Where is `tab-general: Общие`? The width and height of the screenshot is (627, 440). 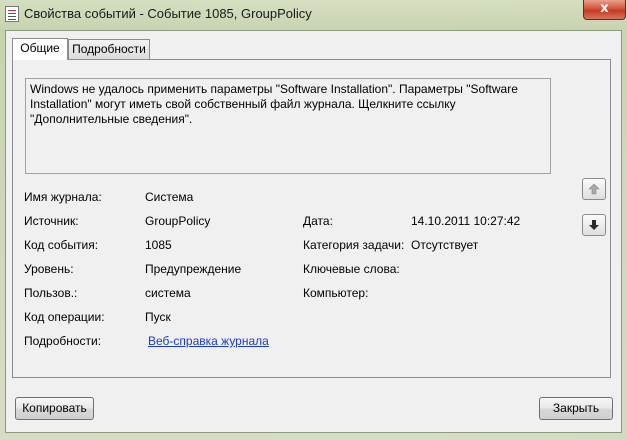 tab-general: Общие is located at coordinates (40, 49).